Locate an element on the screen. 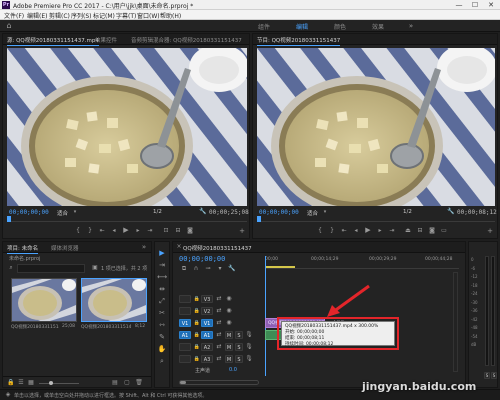 This screenshot has height=400, width=500. overwrite-icon: ⊟ is located at coordinates (178, 230).